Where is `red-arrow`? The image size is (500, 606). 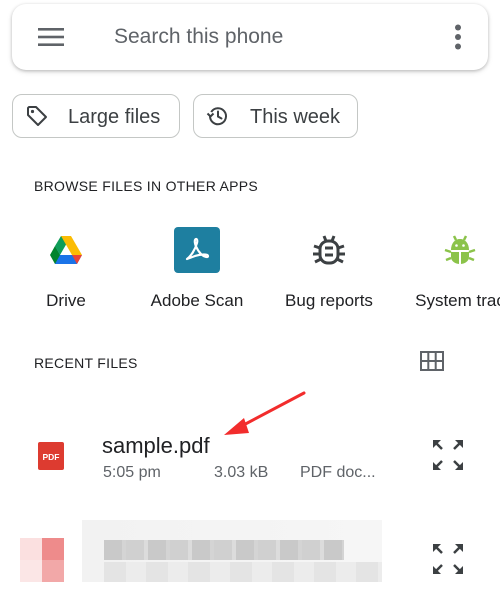 red-arrow is located at coordinates (265, 413).